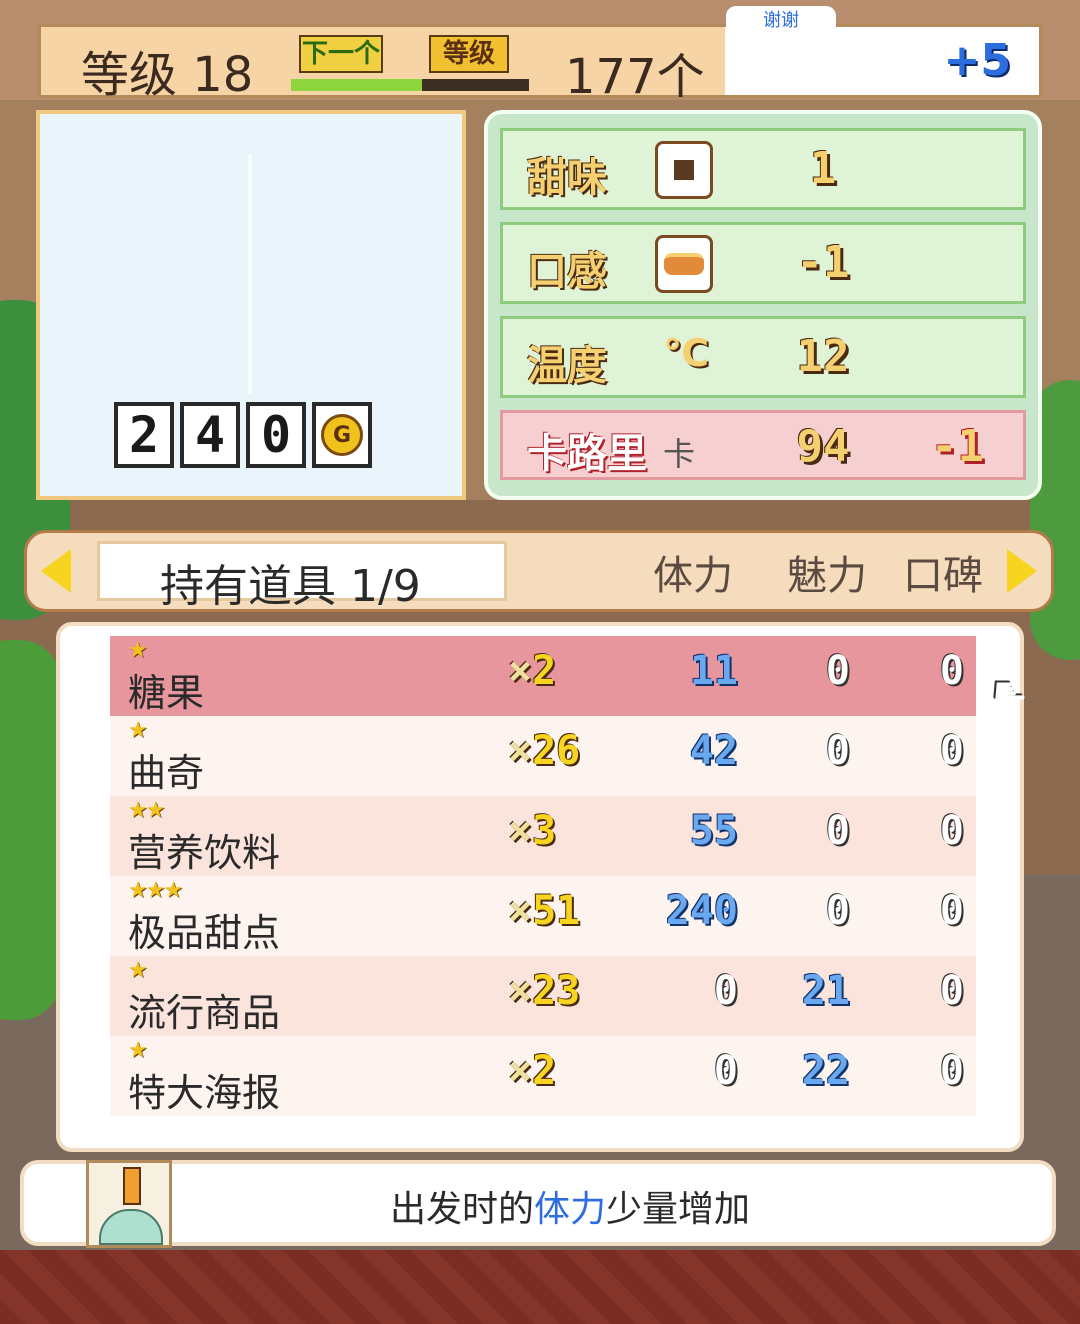 The height and width of the screenshot is (1324, 1080). Describe the element at coordinates (539, 571) in the screenshot. I see `items-header-bar: 持有道具 1/9 体力 魅力 口碑` at that location.